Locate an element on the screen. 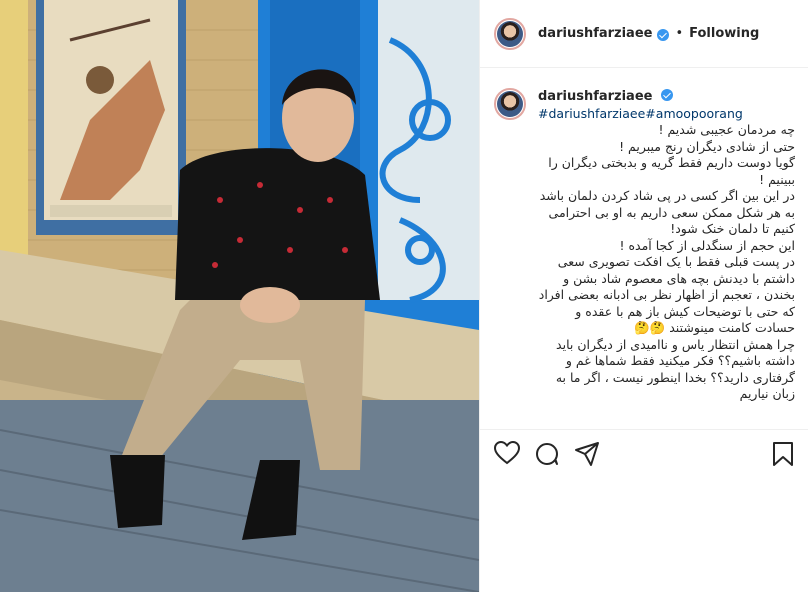  comment-icon is located at coordinates (547, 454).